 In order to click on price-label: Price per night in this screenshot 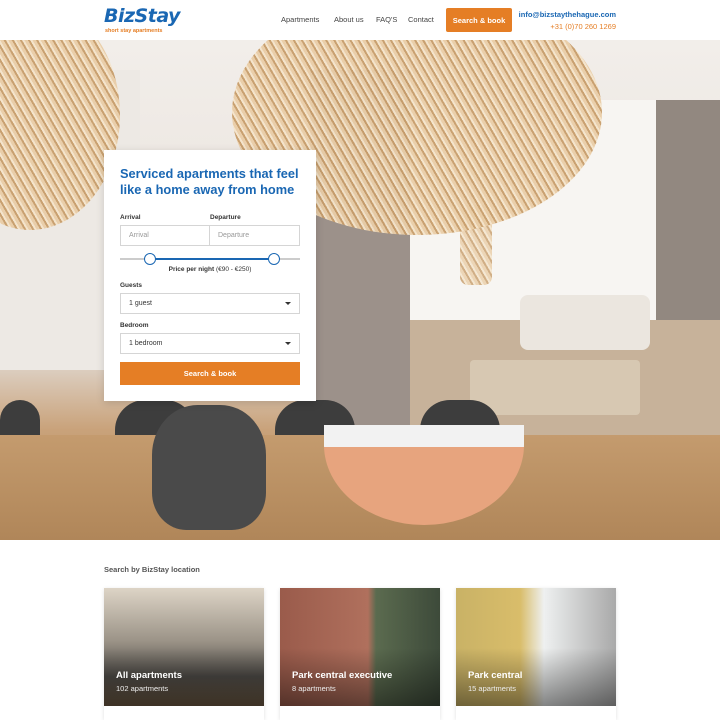, I will do `click(191, 269)`.